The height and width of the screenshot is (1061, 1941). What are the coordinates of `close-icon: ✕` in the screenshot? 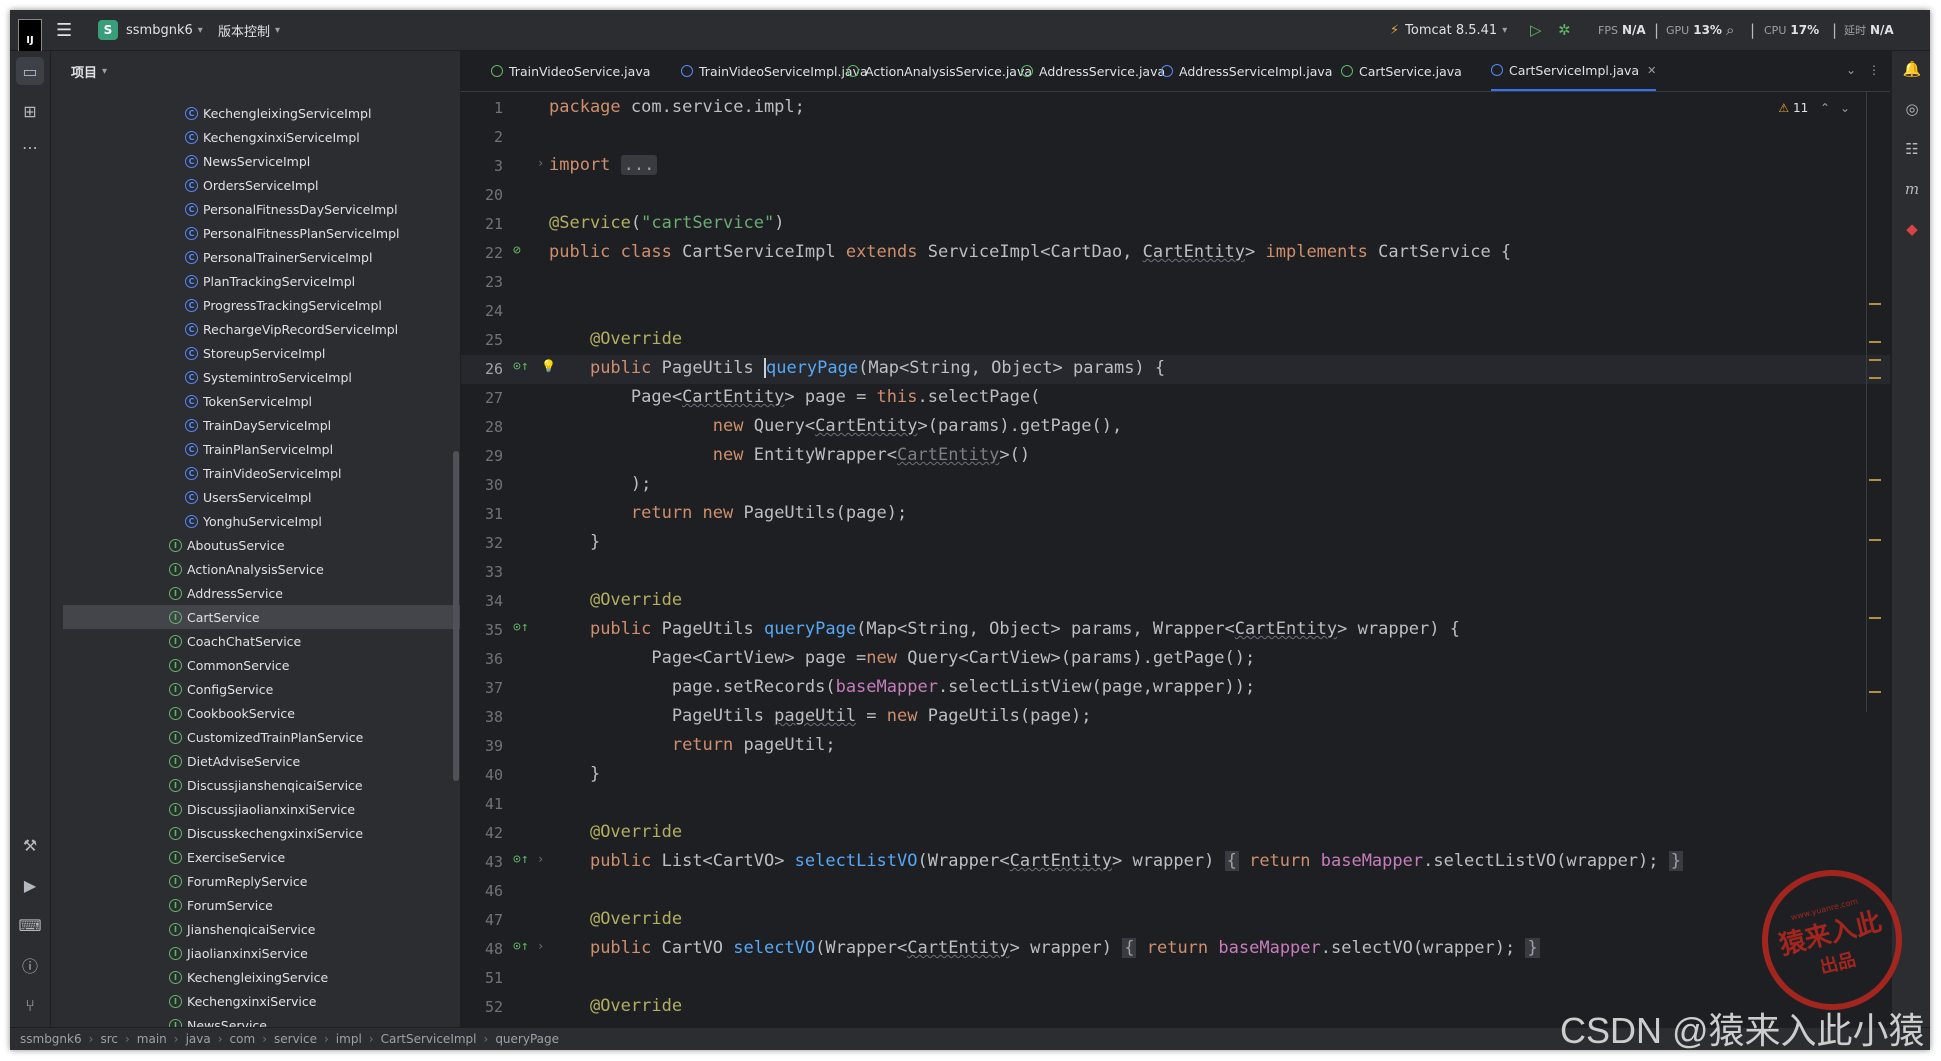 It's located at (1651, 70).